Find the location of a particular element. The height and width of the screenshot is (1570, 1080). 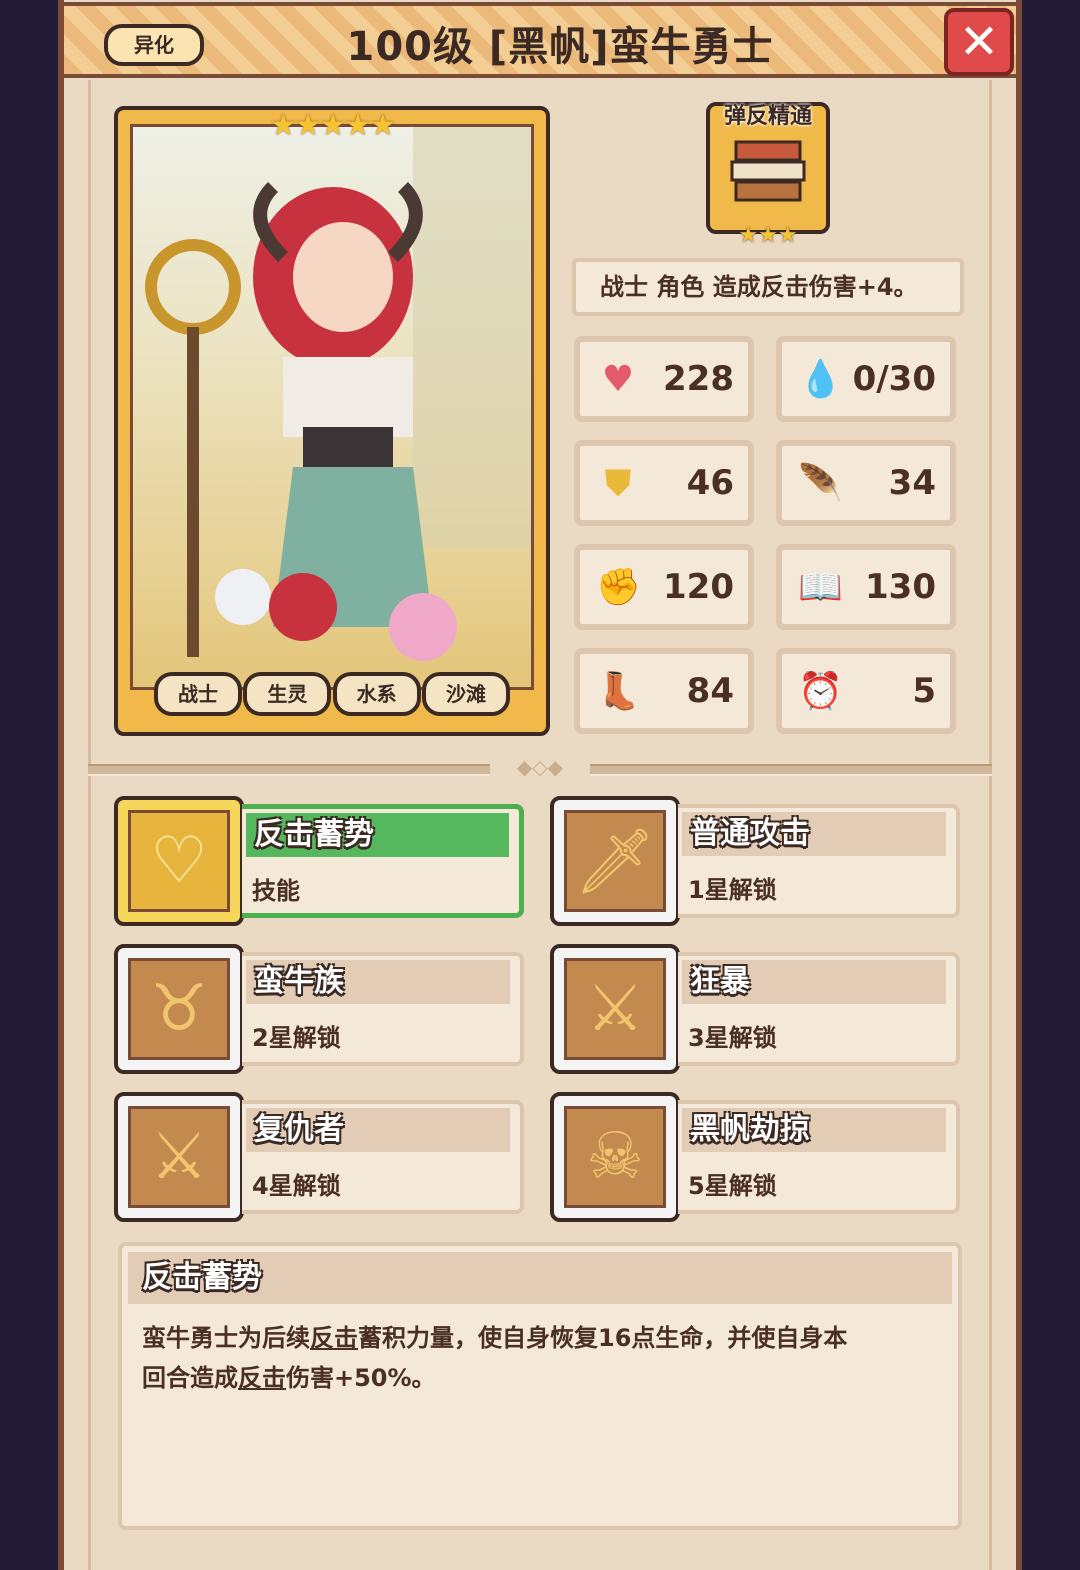

skill-body: 狂暴 3星解锁 is located at coordinates (819, 1009).